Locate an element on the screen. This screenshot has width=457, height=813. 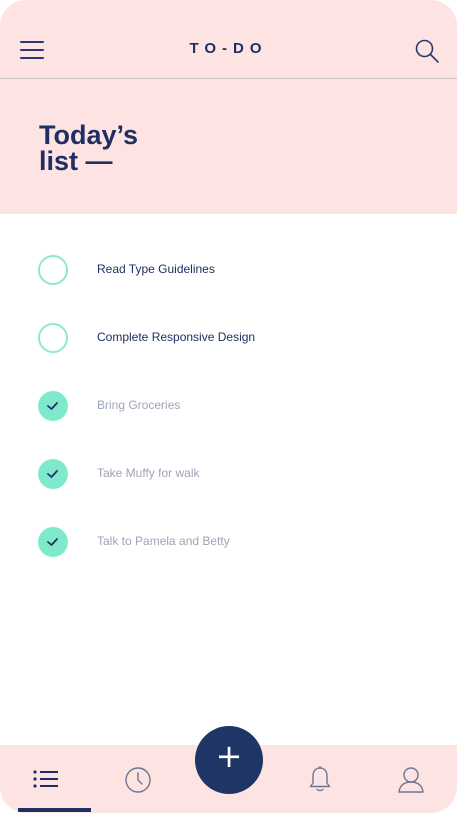
task-item: Talk to Pamela and Betty is located at coordinates (228, 541).